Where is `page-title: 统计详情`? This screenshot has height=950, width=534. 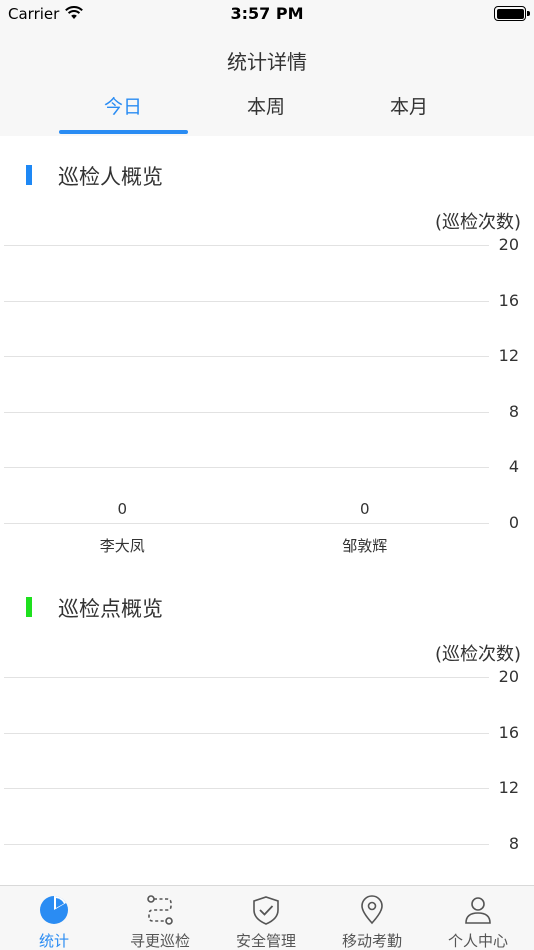 page-title: 统计详情 is located at coordinates (267, 62).